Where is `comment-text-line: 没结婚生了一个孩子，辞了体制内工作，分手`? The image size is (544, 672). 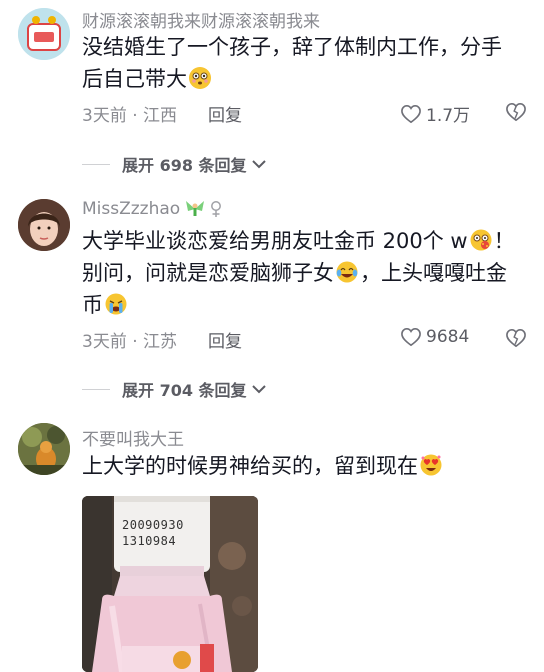 comment-text-line: 没结婚生了一个孩子，辞了体制内工作，分手 is located at coordinates (292, 47).